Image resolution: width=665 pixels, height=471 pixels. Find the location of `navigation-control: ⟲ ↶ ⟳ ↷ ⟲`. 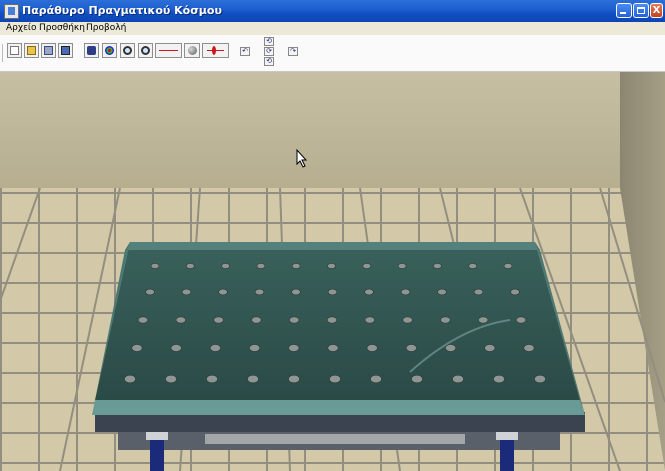

navigation-control: ⟲ ↶ ⟳ ↷ ⟲ is located at coordinates (269, 52).